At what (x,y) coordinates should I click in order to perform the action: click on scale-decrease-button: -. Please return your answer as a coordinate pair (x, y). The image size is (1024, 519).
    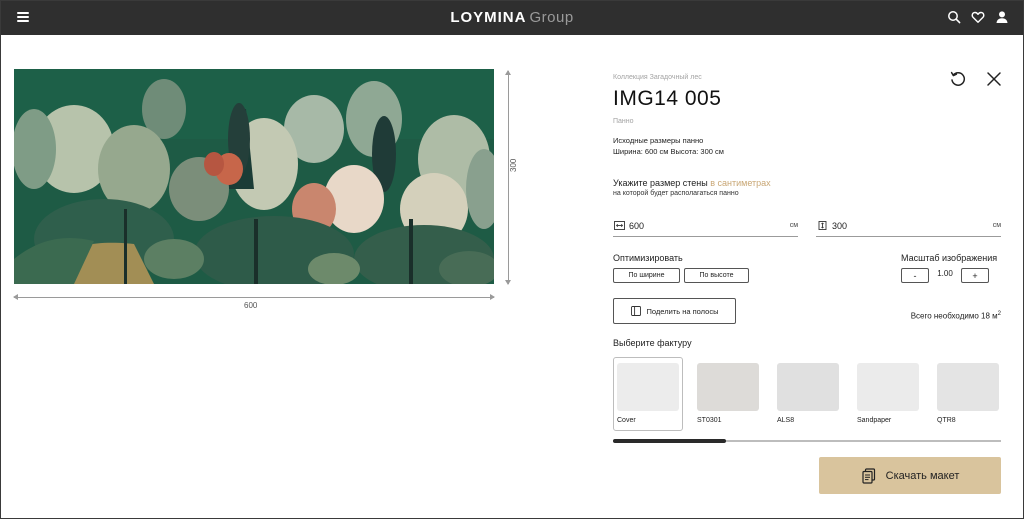
    Looking at the image, I should click on (915, 275).